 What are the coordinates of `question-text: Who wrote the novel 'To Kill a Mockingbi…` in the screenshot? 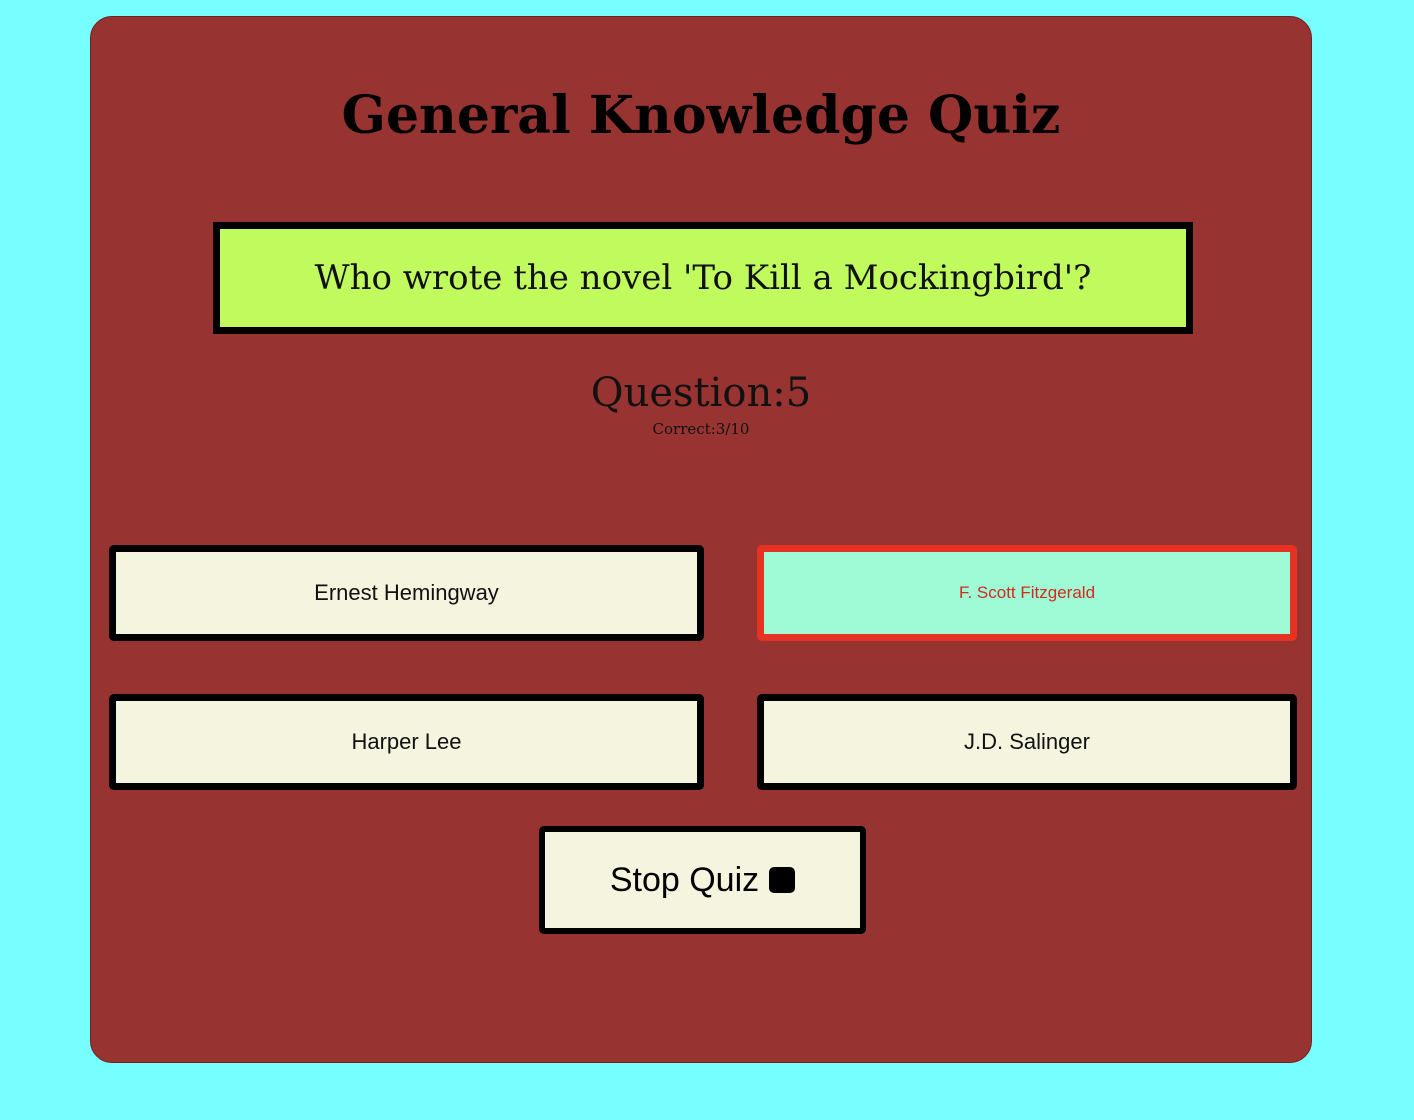 It's located at (703, 278).